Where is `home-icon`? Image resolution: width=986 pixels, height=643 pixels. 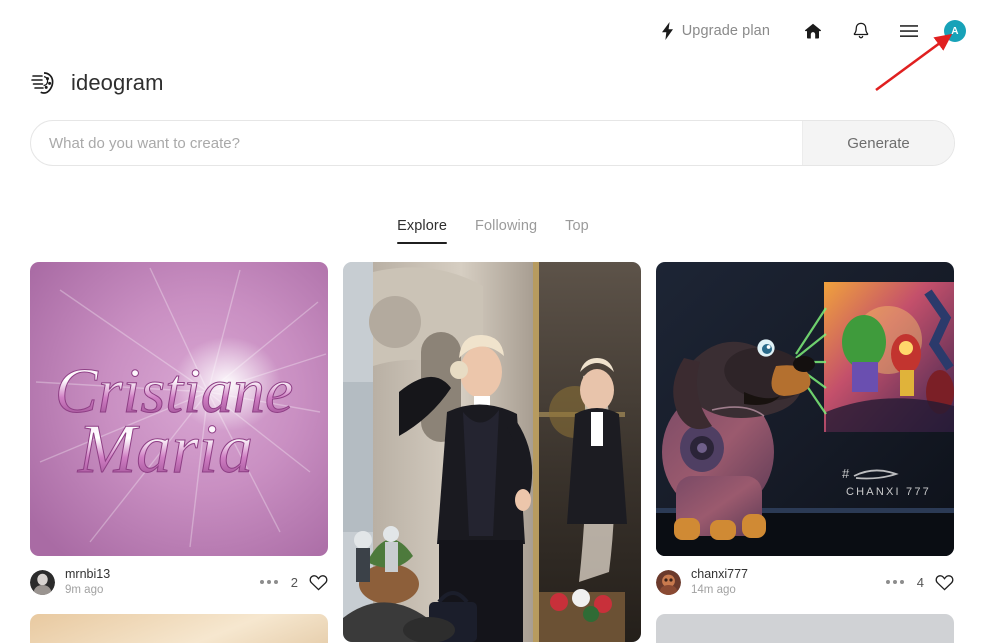 home-icon is located at coordinates (813, 31).